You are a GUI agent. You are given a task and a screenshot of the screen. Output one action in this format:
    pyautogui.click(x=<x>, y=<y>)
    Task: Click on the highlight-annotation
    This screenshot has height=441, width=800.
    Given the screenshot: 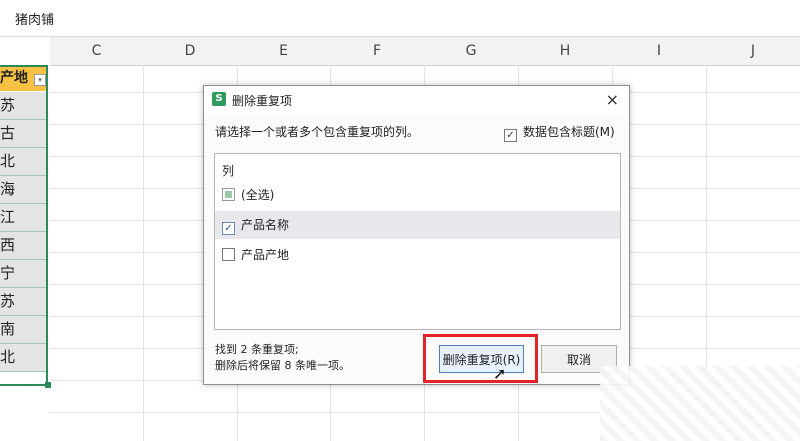 What is the action you would take?
    pyautogui.click(x=480, y=358)
    